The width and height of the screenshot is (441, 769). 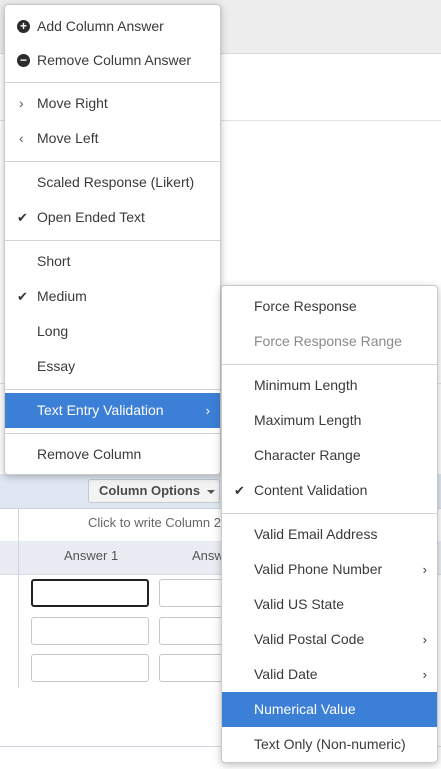 I want to click on remove-column-item: Remove Column, so click(x=112, y=454).